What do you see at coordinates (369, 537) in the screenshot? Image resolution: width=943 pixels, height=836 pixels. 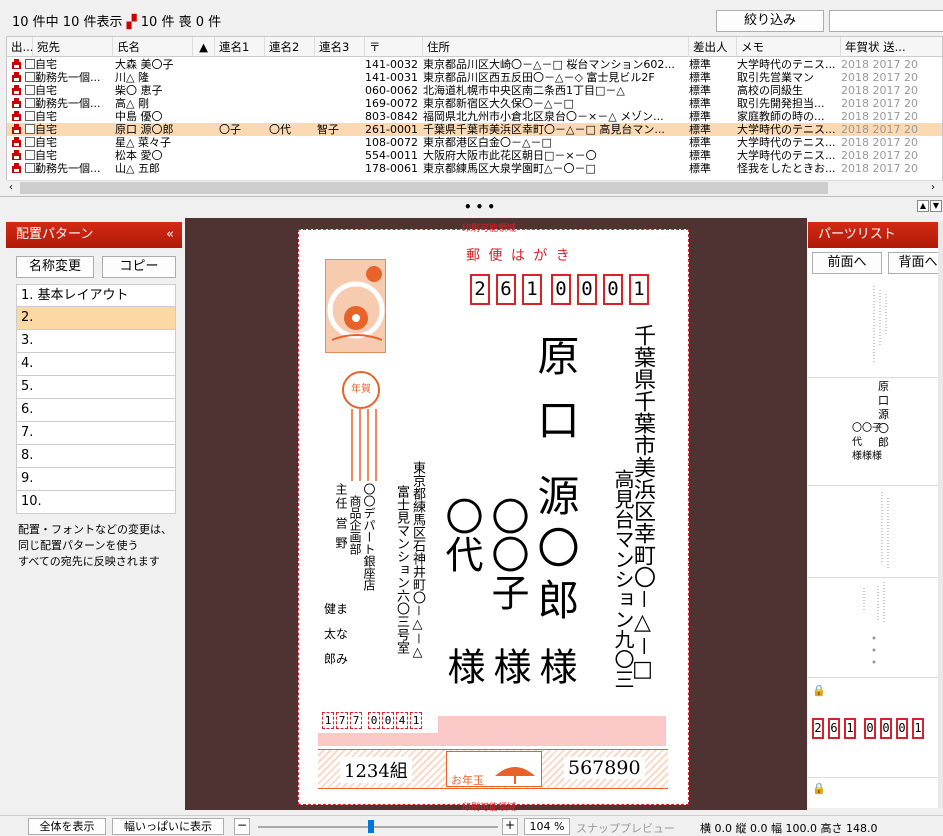 I see `sender-company: 〇〇デパート銀座店` at bounding box center [369, 537].